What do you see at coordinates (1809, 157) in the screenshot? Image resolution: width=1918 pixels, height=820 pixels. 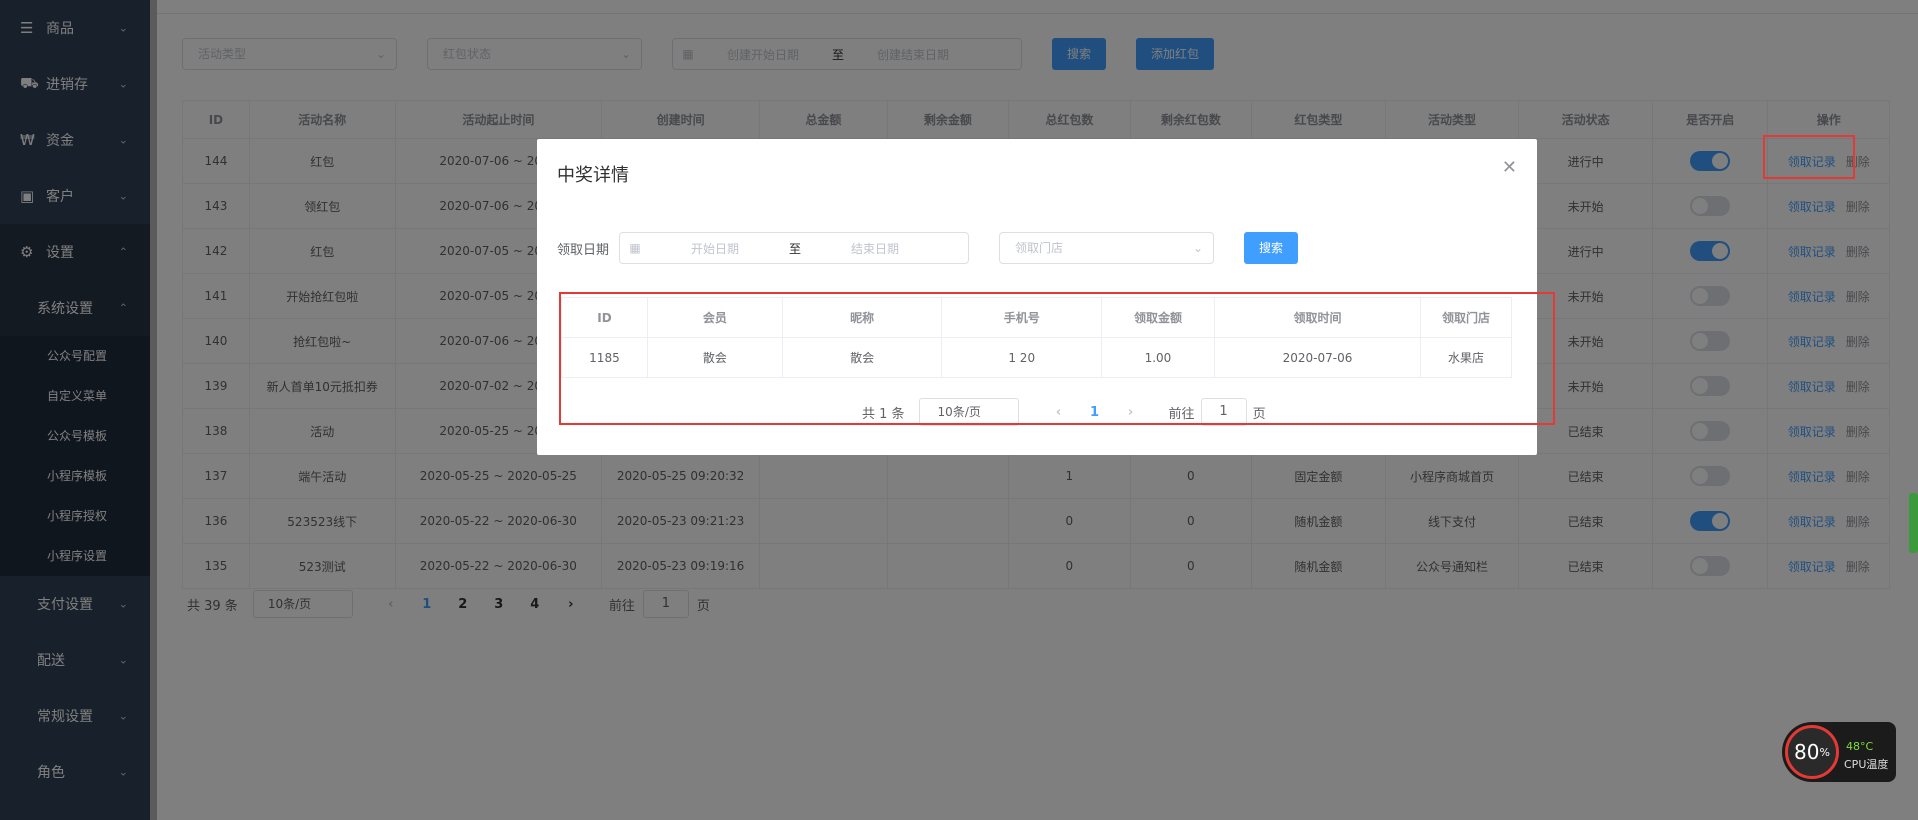 I see `highlight-box-record-link` at bounding box center [1809, 157].